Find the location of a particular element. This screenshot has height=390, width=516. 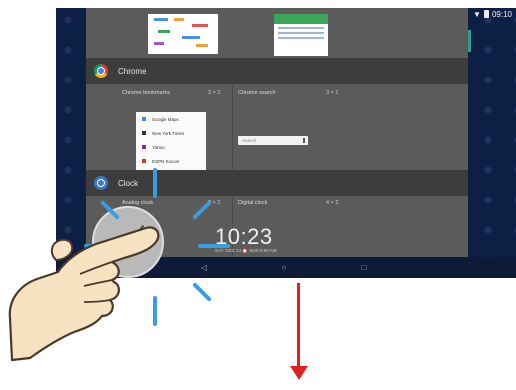

bookmark-item: Yahoo is located at coordinates (153, 147).